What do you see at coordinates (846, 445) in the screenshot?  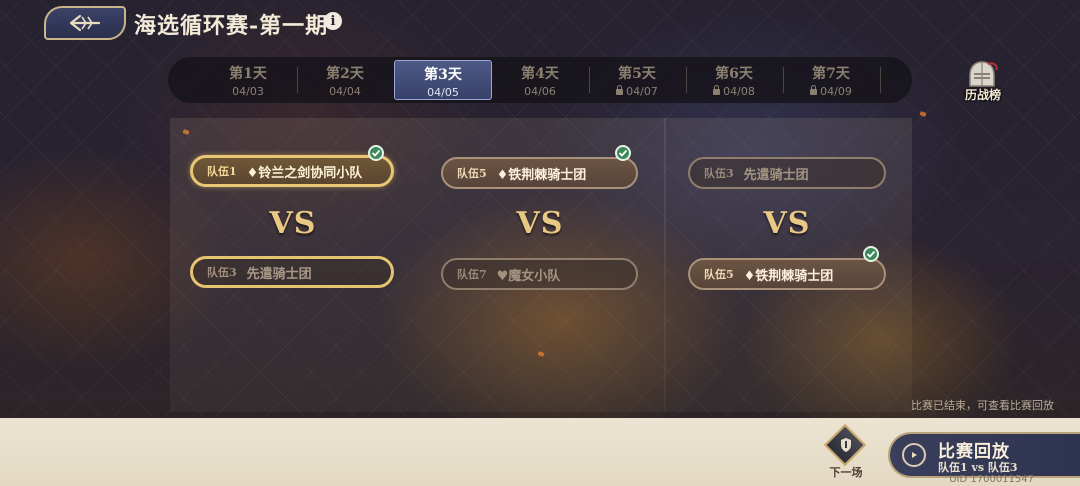 I see `shield-icon` at bounding box center [846, 445].